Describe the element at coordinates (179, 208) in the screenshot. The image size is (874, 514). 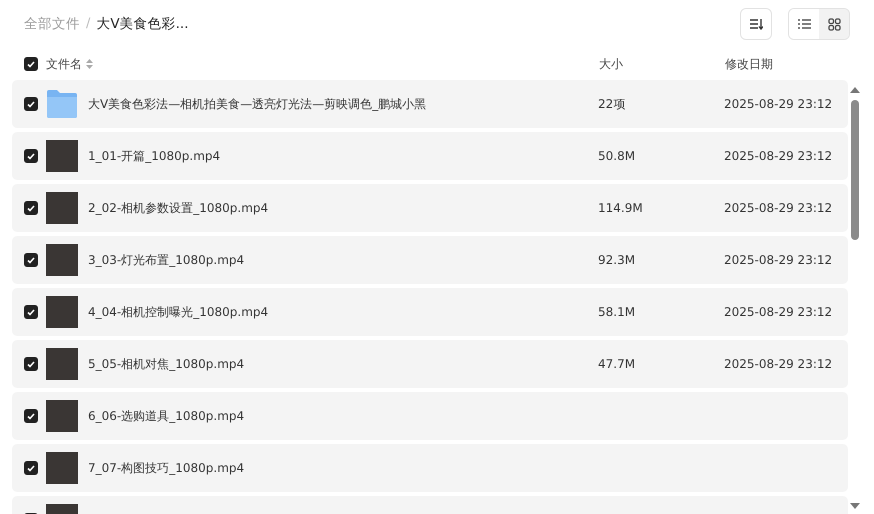
I see `file-name: 2_02-相机参数设置_1080p.mp4` at that location.